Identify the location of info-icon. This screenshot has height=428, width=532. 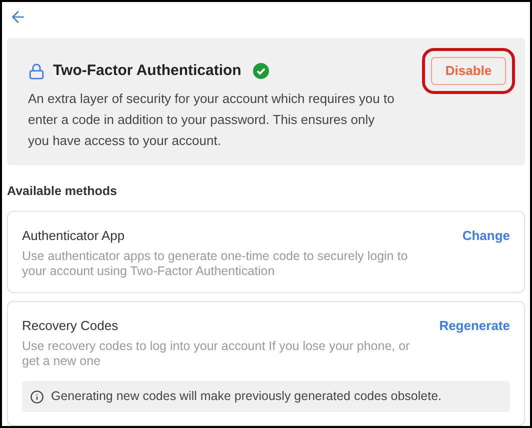
(37, 397).